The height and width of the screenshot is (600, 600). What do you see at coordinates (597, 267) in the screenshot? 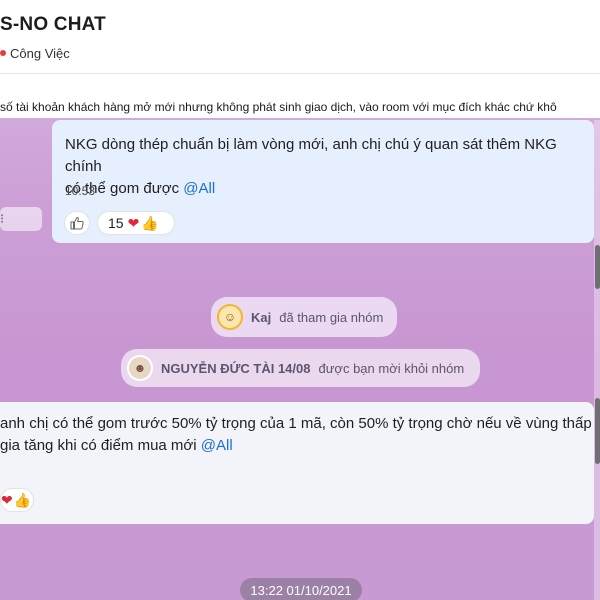
I see `scrollbar-thumb` at bounding box center [597, 267].